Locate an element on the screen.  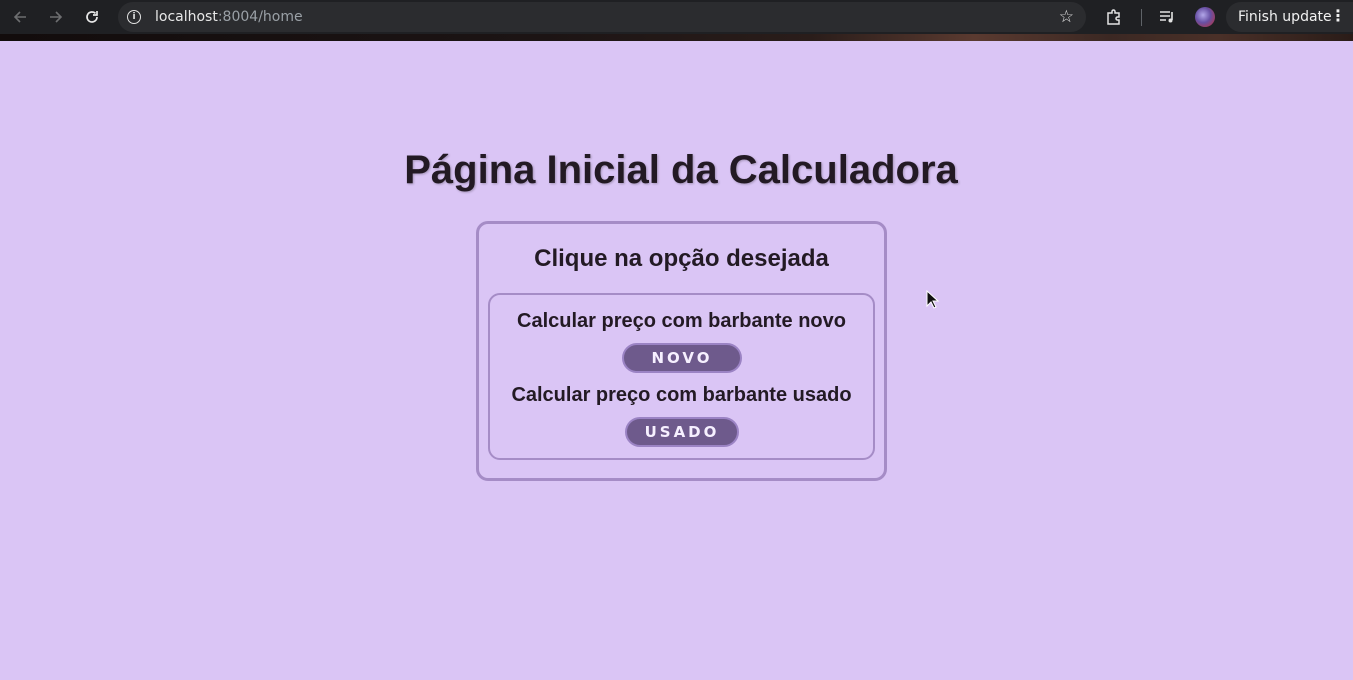
finish-update-button: Finish update ⋮ is located at coordinates (1289, 17).